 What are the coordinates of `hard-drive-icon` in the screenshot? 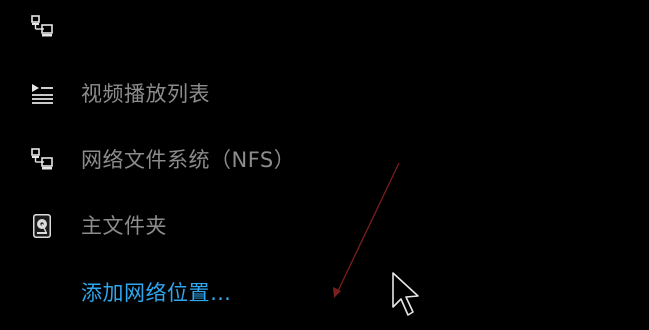 It's located at (42, 226).